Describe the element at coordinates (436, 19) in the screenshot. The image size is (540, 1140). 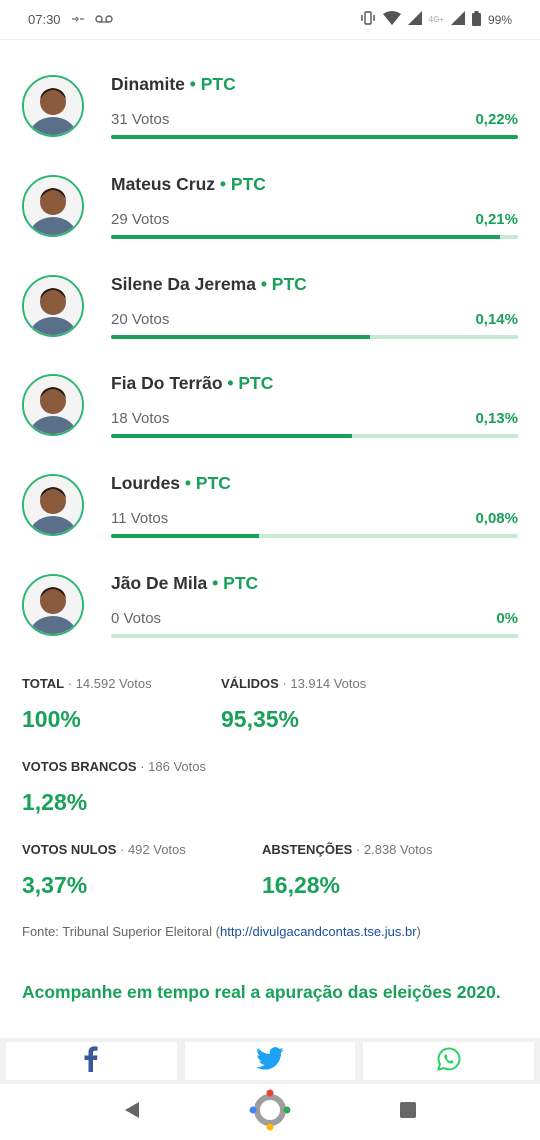
I see `network-type-label: 4G+` at that location.